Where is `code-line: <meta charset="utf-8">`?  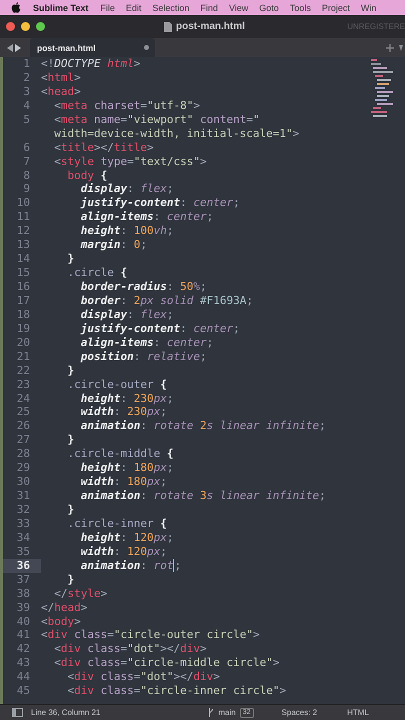
code-line: <meta charset="utf-8"> is located at coordinates (126, 105).